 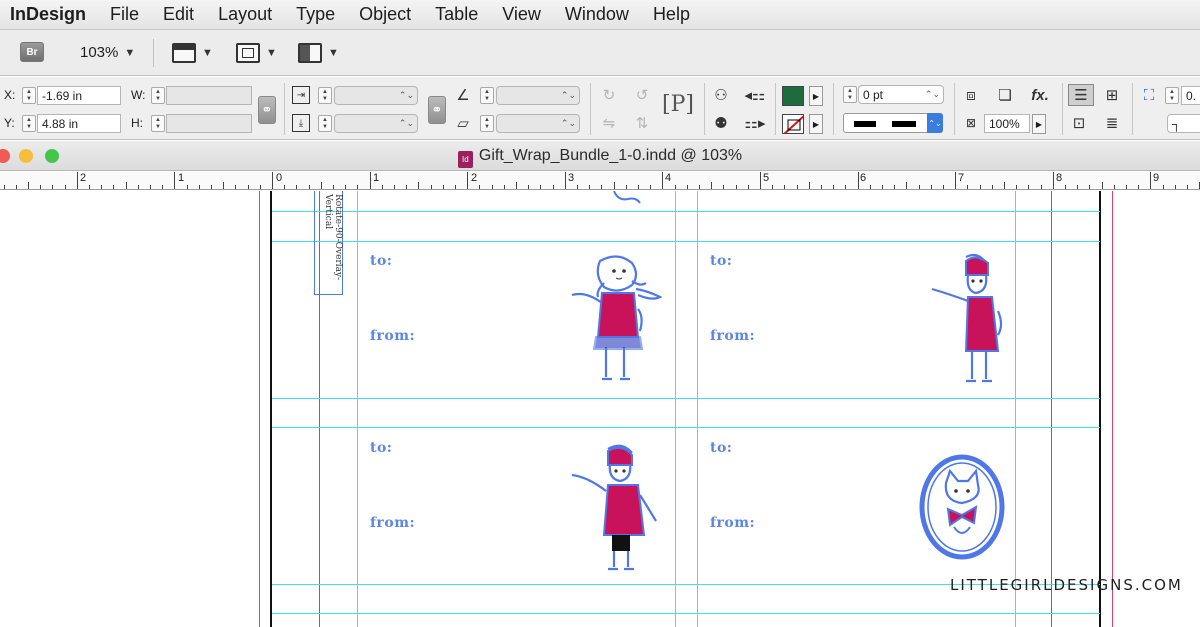 I want to click on menu-object: Object, so click(x=385, y=14).